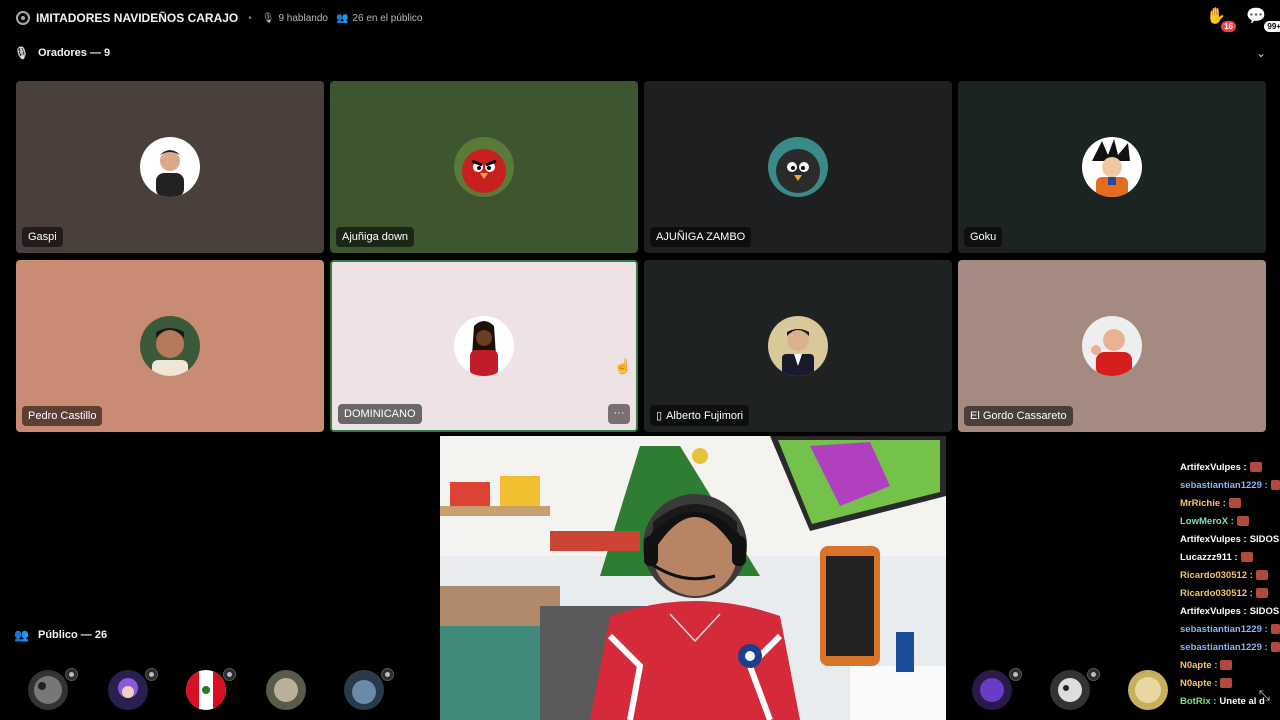 This screenshot has height=720, width=1280. Describe the element at coordinates (62, 53) in the screenshot. I see `speakers-header: 🎙 Oradores — 9` at that location.